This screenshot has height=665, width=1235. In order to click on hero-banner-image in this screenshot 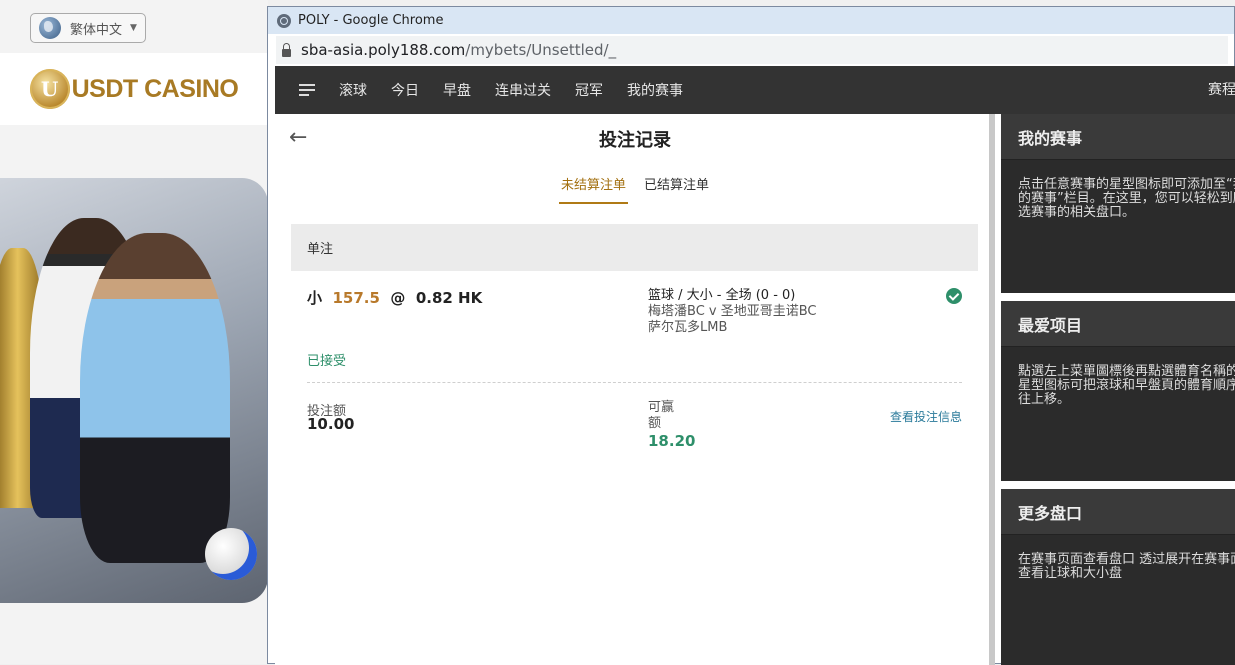, I will do `click(134, 390)`.